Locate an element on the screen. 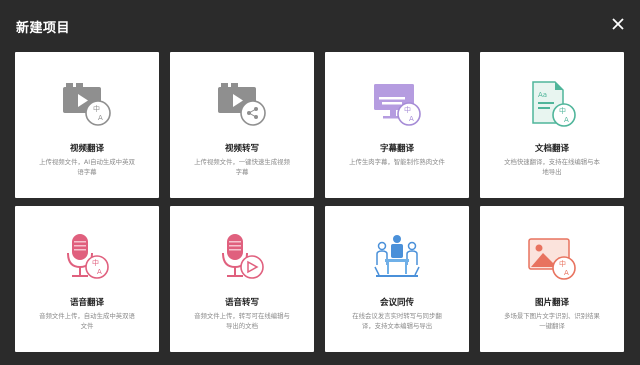 The width and height of the screenshot is (640, 365). card-speech-transcribe: 语音转写 音频文件上传，转写可在线编辑与导出的文档 is located at coordinates (242, 279).